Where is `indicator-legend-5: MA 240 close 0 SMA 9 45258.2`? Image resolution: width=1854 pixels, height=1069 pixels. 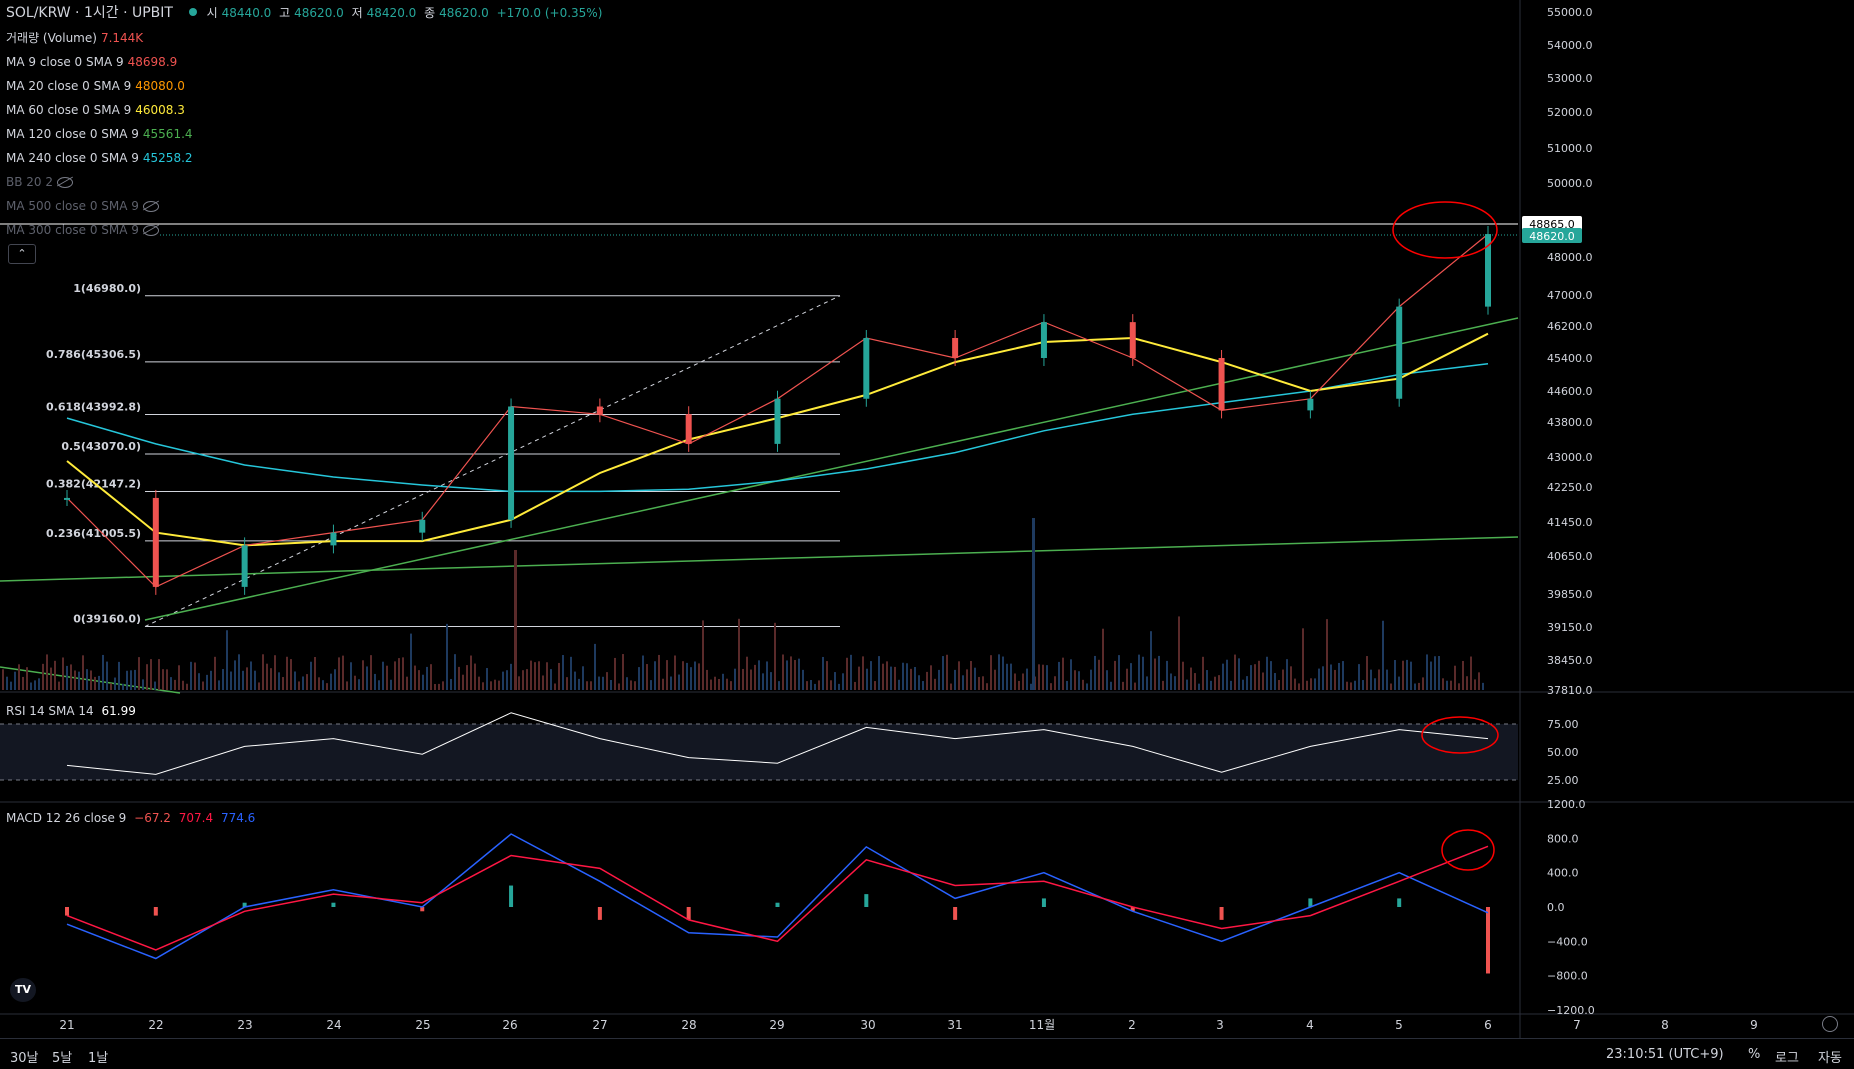
indicator-legend-5: MA 240 close 0 SMA 9 45258.2 is located at coordinates (101, 158).